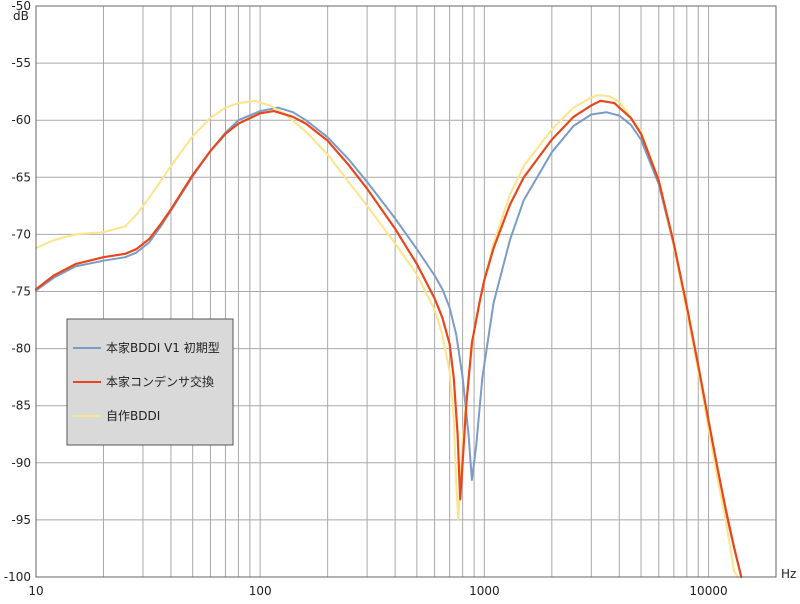 The height and width of the screenshot is (604, 800). Describe the element at coordinates (484, 591) in the screenshot. I see `x-tick-label: 1000` at that location.